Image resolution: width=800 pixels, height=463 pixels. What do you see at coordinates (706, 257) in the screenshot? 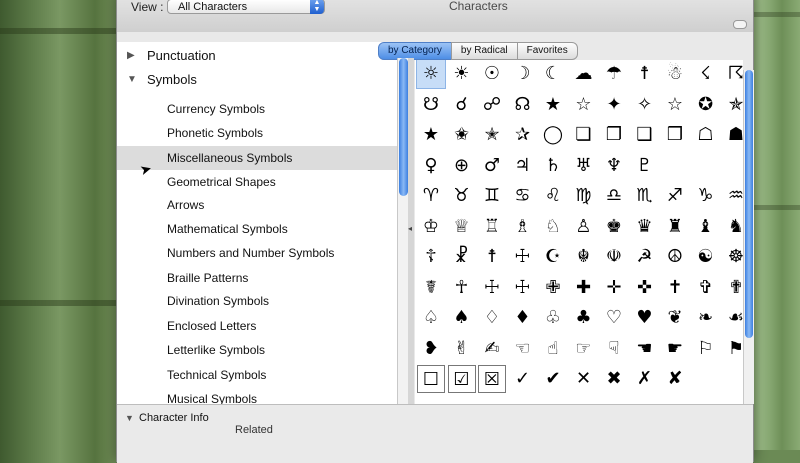
I see `character-cell: ☯` at bounding box center [706, 257].